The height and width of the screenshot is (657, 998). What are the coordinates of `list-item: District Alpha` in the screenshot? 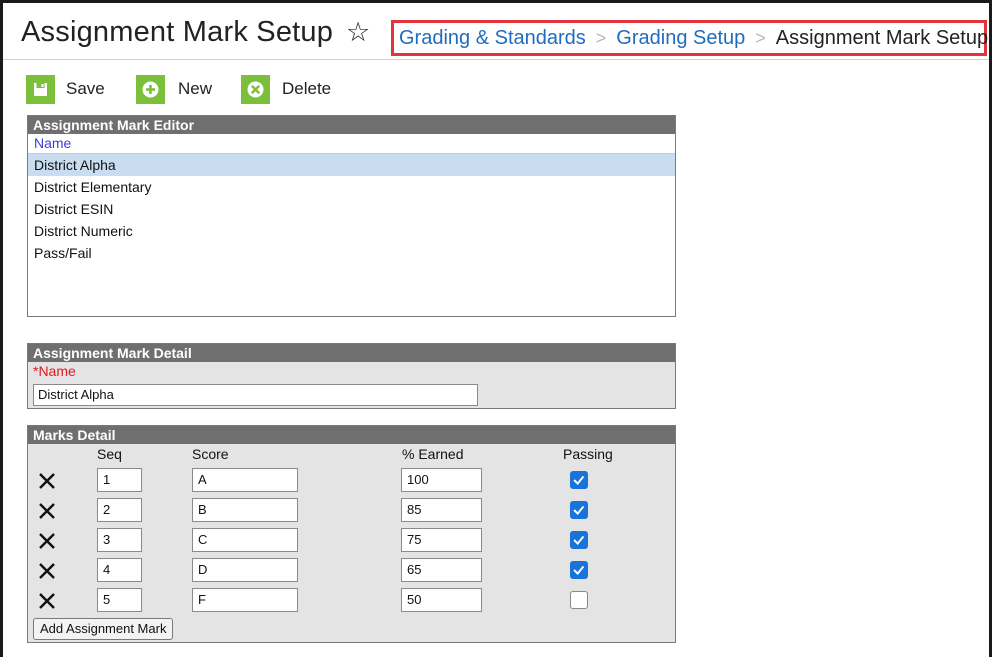 It's located at (351, 165).